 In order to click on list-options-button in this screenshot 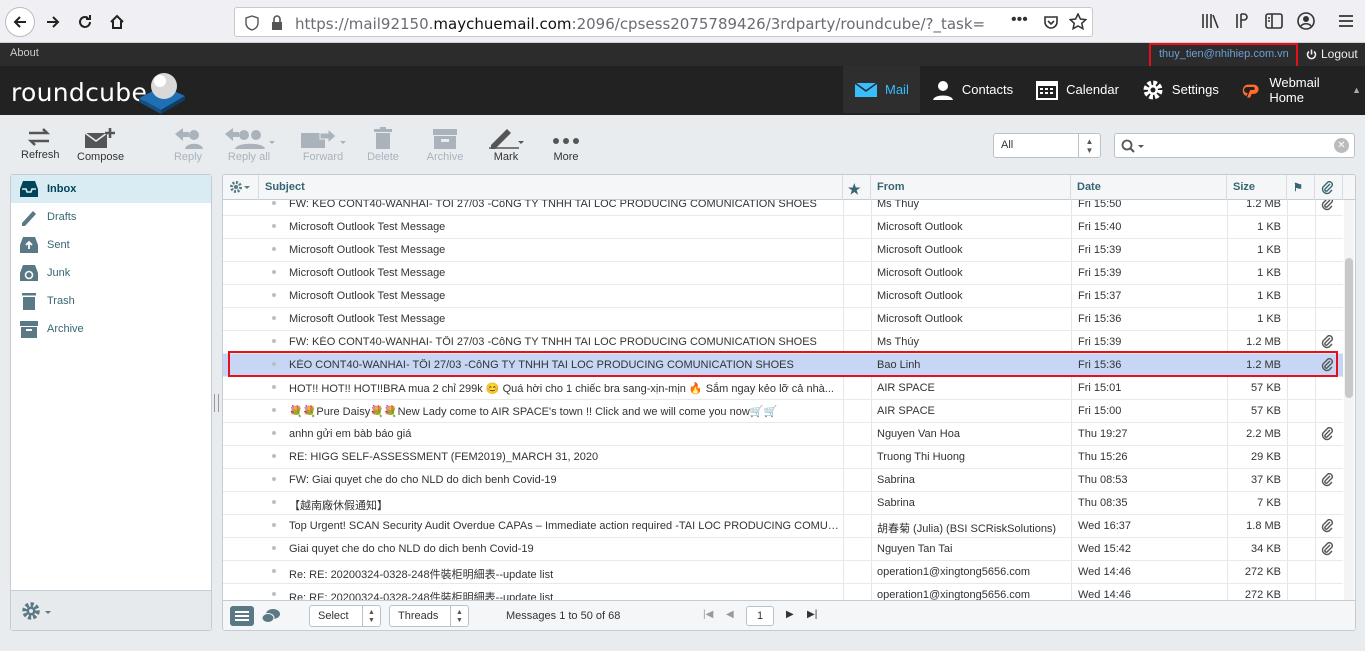, I will do `click(241, 187)`.